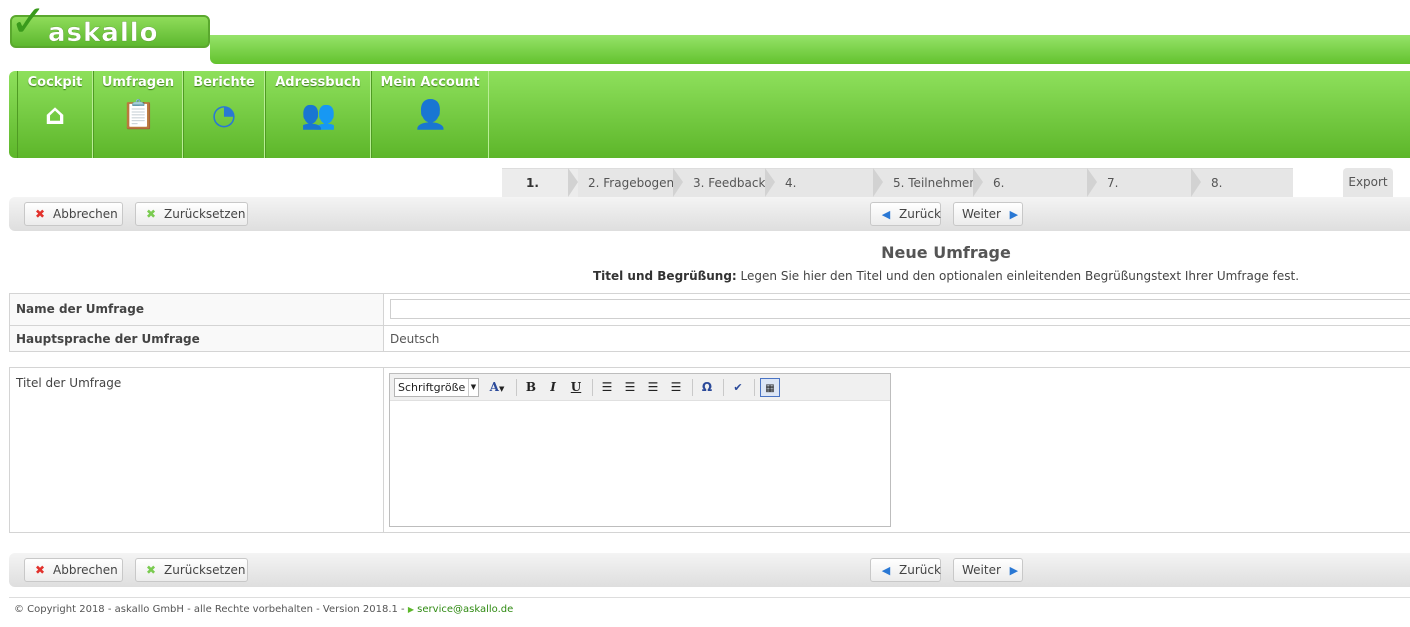  What do you see at coordinates (318, 82) in the screenshot?
I see `nav-label: Adressbuch` at bounding box center [318, 82].